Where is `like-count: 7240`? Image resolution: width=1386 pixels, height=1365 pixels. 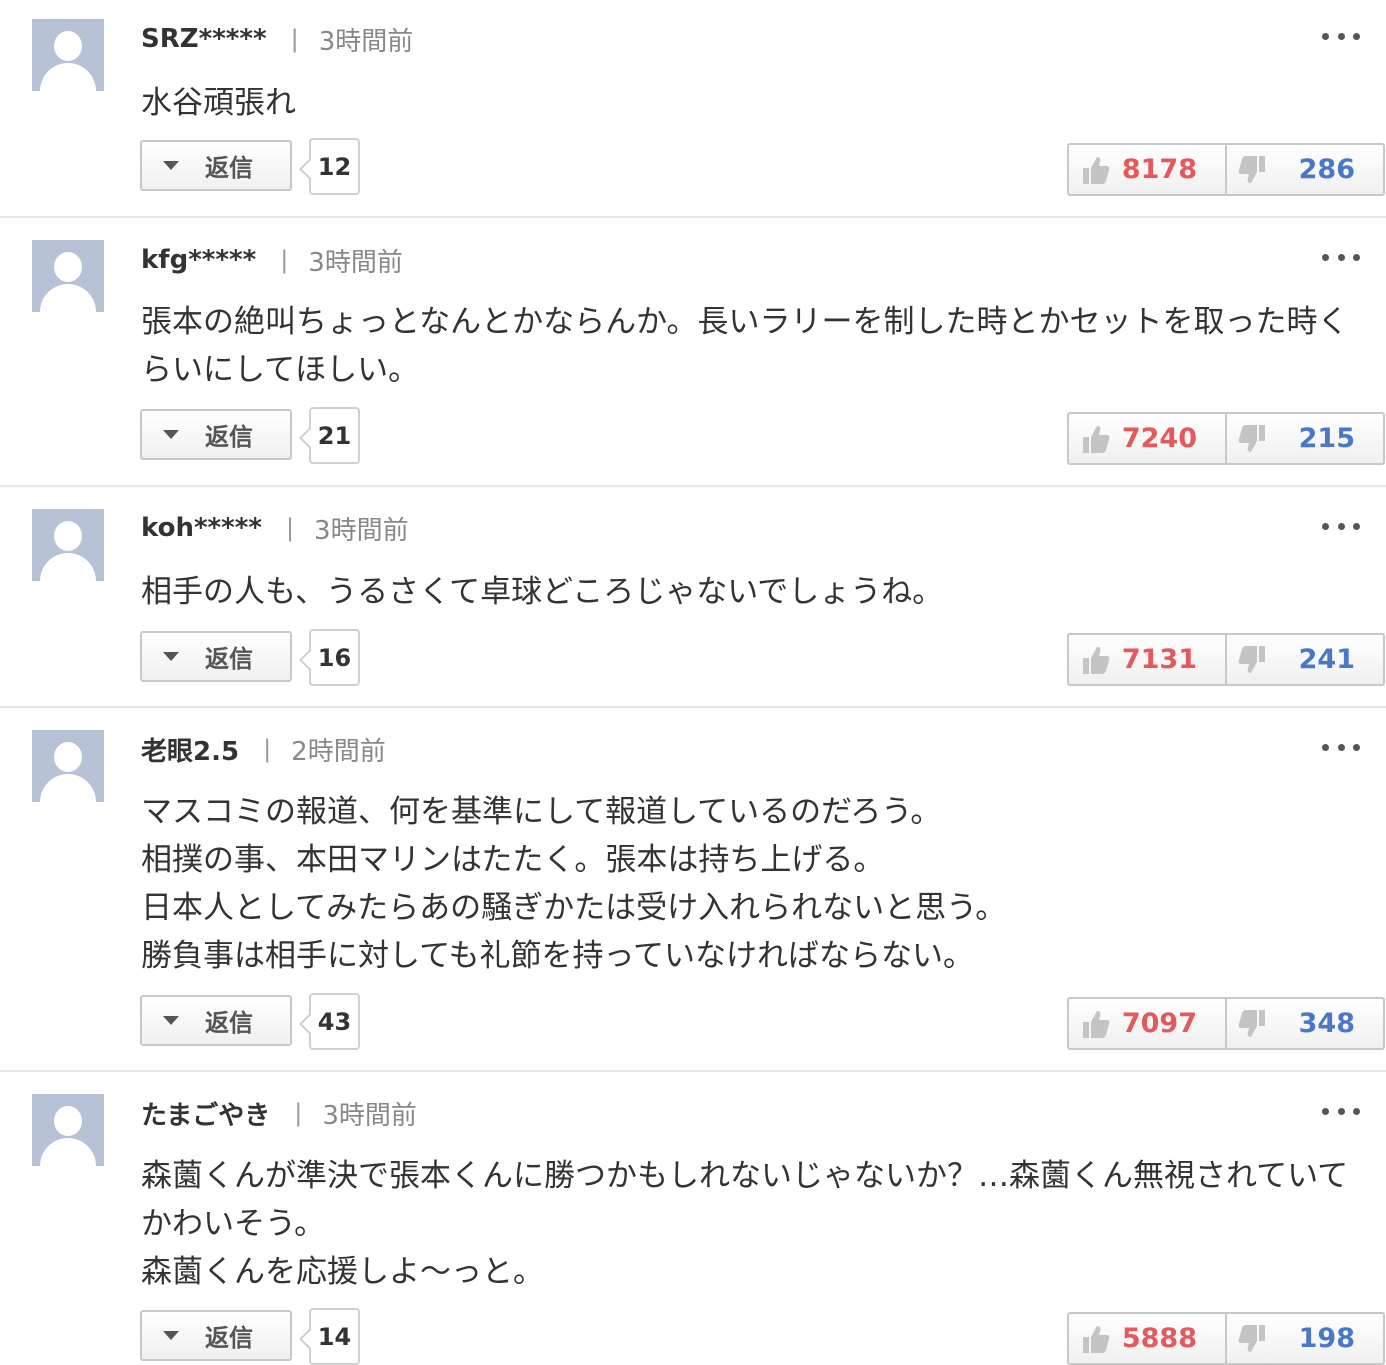
like-count: 7240 is located at coordinates (1159, 438).